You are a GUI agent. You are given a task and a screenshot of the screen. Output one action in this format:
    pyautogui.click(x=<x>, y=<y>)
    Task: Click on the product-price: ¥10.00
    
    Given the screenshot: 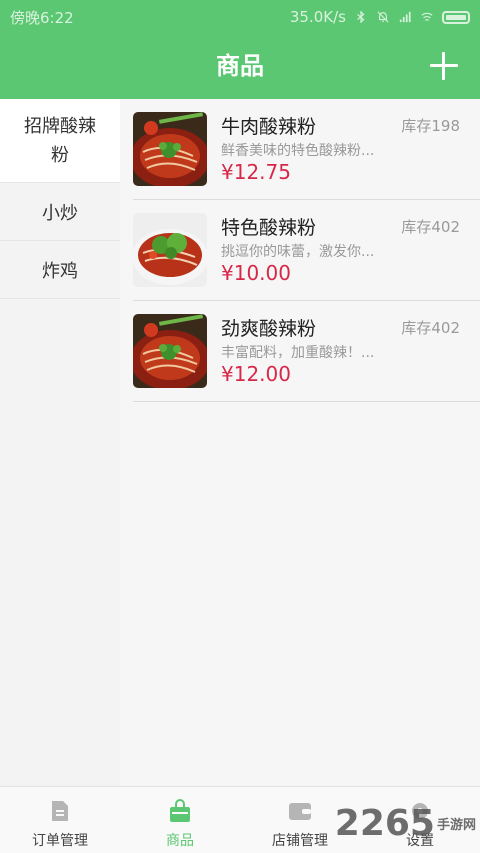 What is the action you would take?
    pyautogui.click(x=256, y=273)
    